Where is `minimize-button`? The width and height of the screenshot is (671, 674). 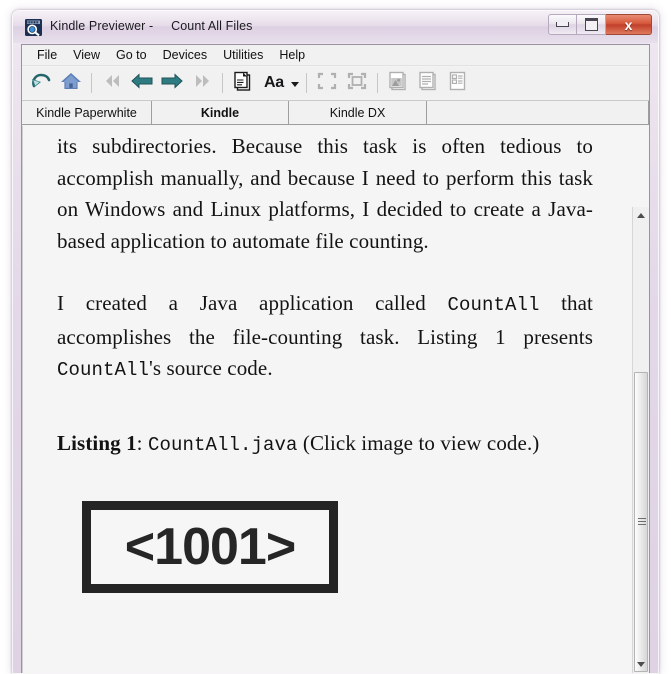
minimize-button is located at coordinates (562, 24).